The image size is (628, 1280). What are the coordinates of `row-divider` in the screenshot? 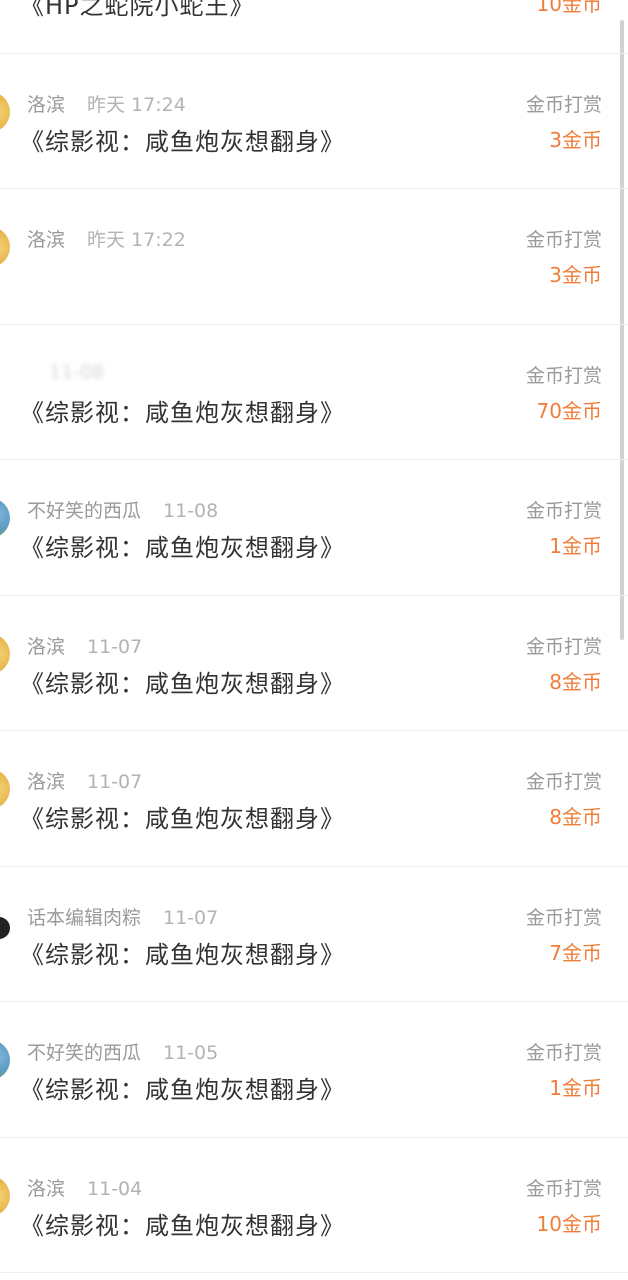 It's located at (314, 1272).